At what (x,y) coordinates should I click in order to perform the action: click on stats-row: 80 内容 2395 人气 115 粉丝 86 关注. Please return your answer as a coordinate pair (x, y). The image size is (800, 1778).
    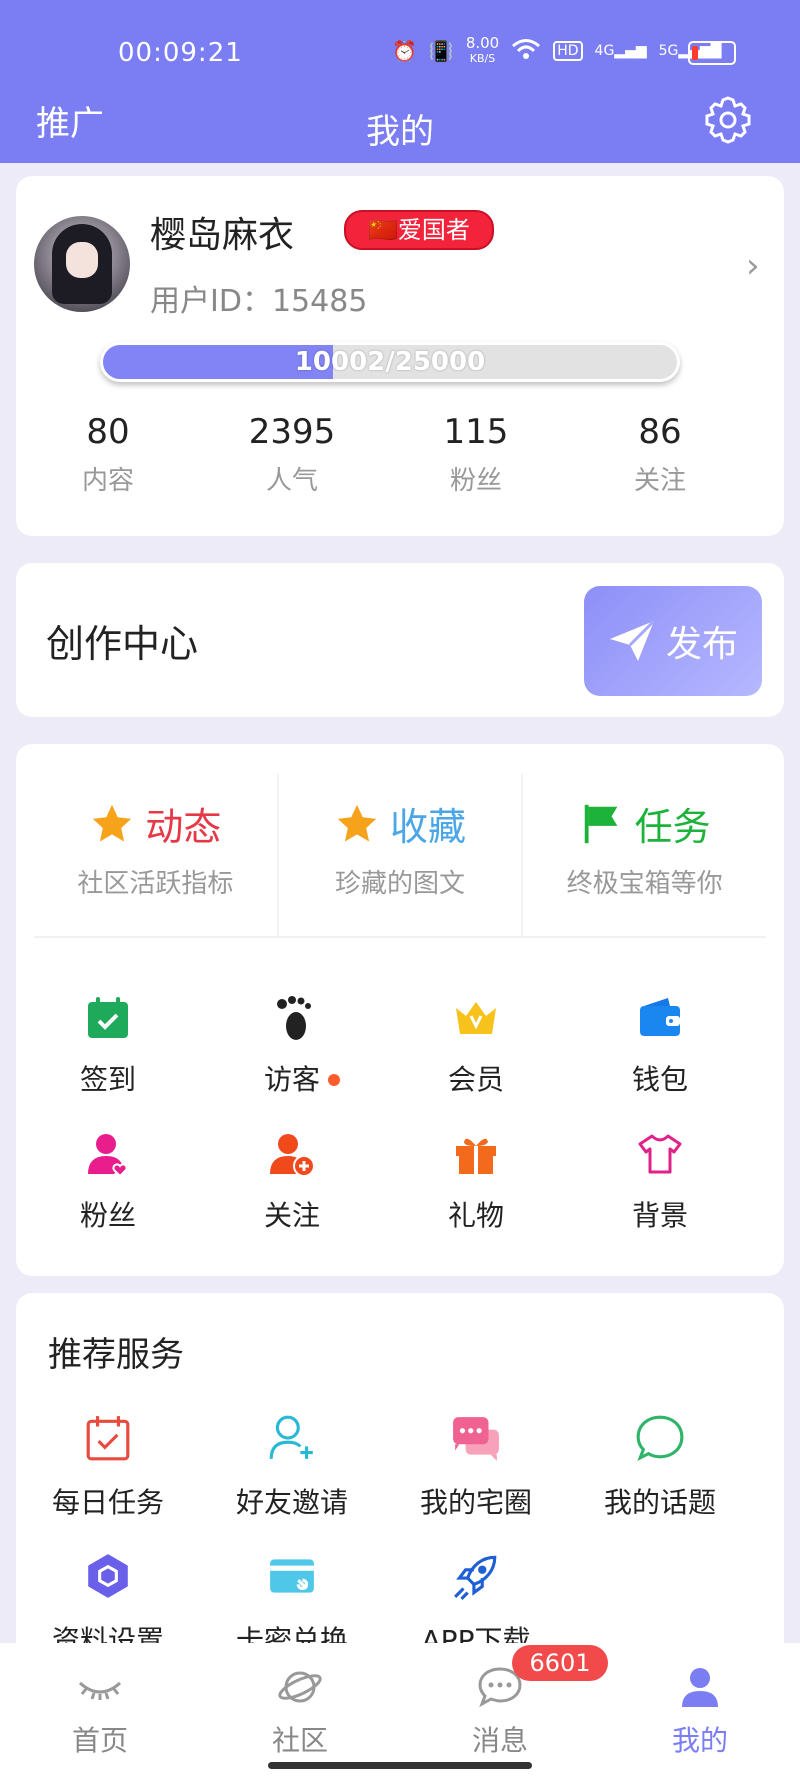
    Looking at the image, I should click on (400, 454).